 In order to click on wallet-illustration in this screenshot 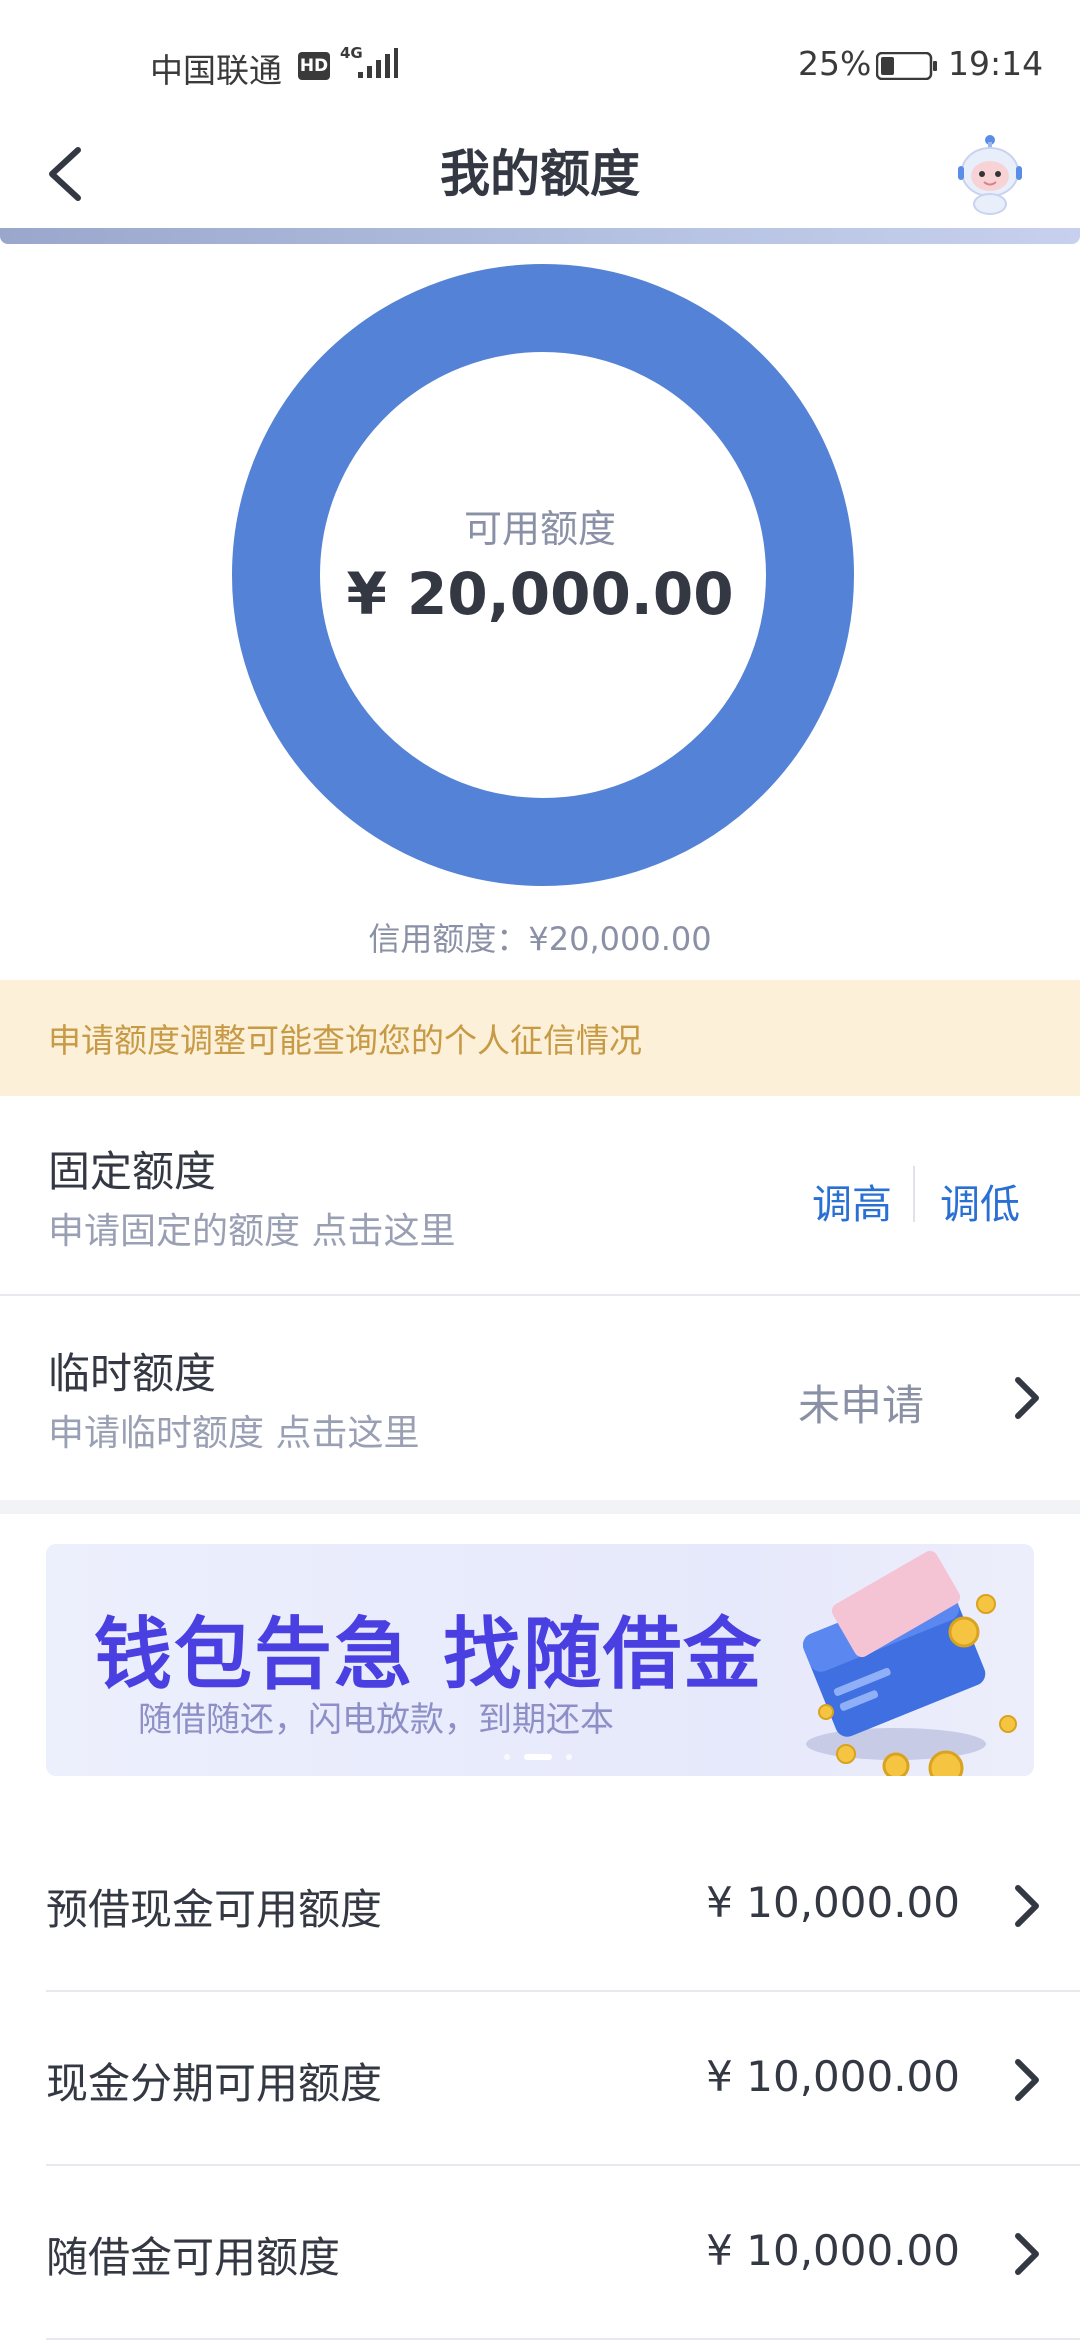, I will do `click(909, 1663)`.